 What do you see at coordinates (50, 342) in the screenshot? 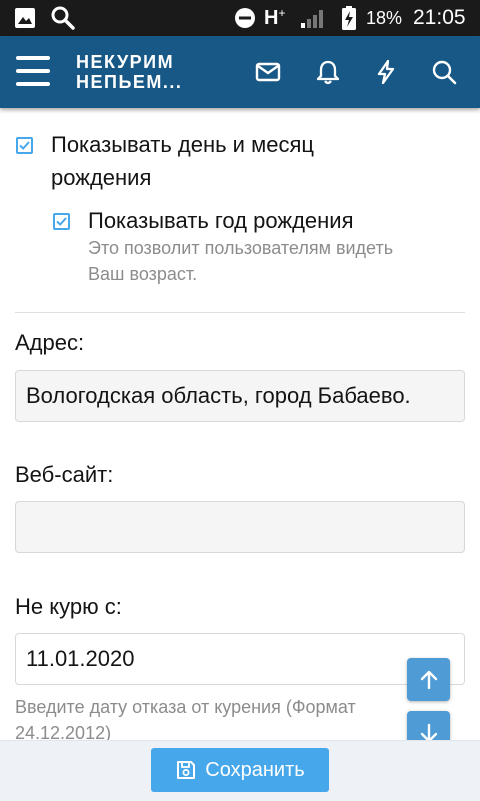
I see `address-label: Адрес:` at bounding box center [50, 342].